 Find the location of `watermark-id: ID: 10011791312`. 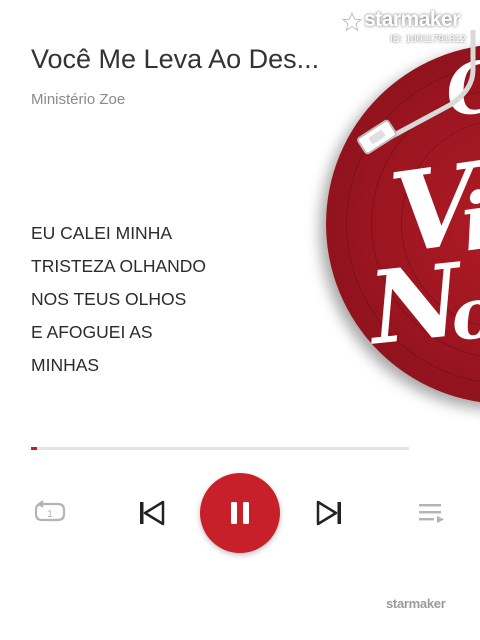

watermark-id: ID: 10011791312 is located at coordinates (428, 39).